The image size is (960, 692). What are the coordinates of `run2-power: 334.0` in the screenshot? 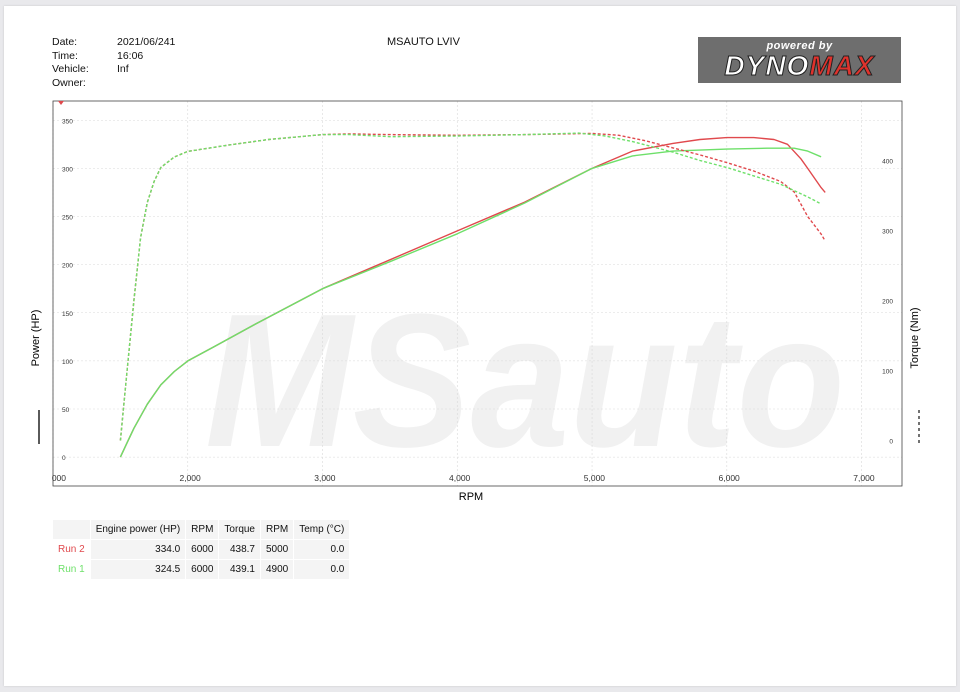 It's located at (138, 549).